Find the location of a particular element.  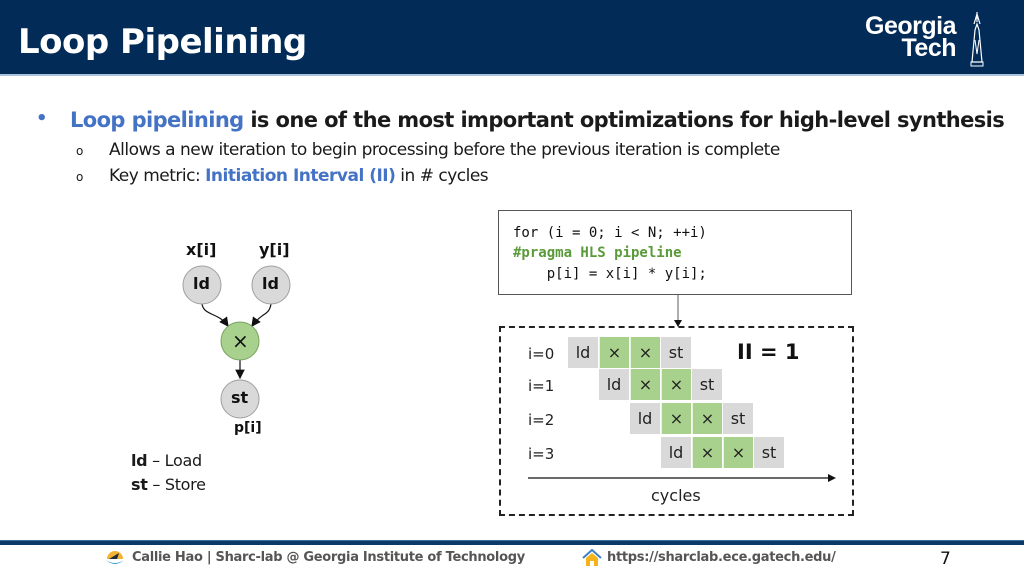

logo-text-tech: Tech is located at coordinates (929, 48).